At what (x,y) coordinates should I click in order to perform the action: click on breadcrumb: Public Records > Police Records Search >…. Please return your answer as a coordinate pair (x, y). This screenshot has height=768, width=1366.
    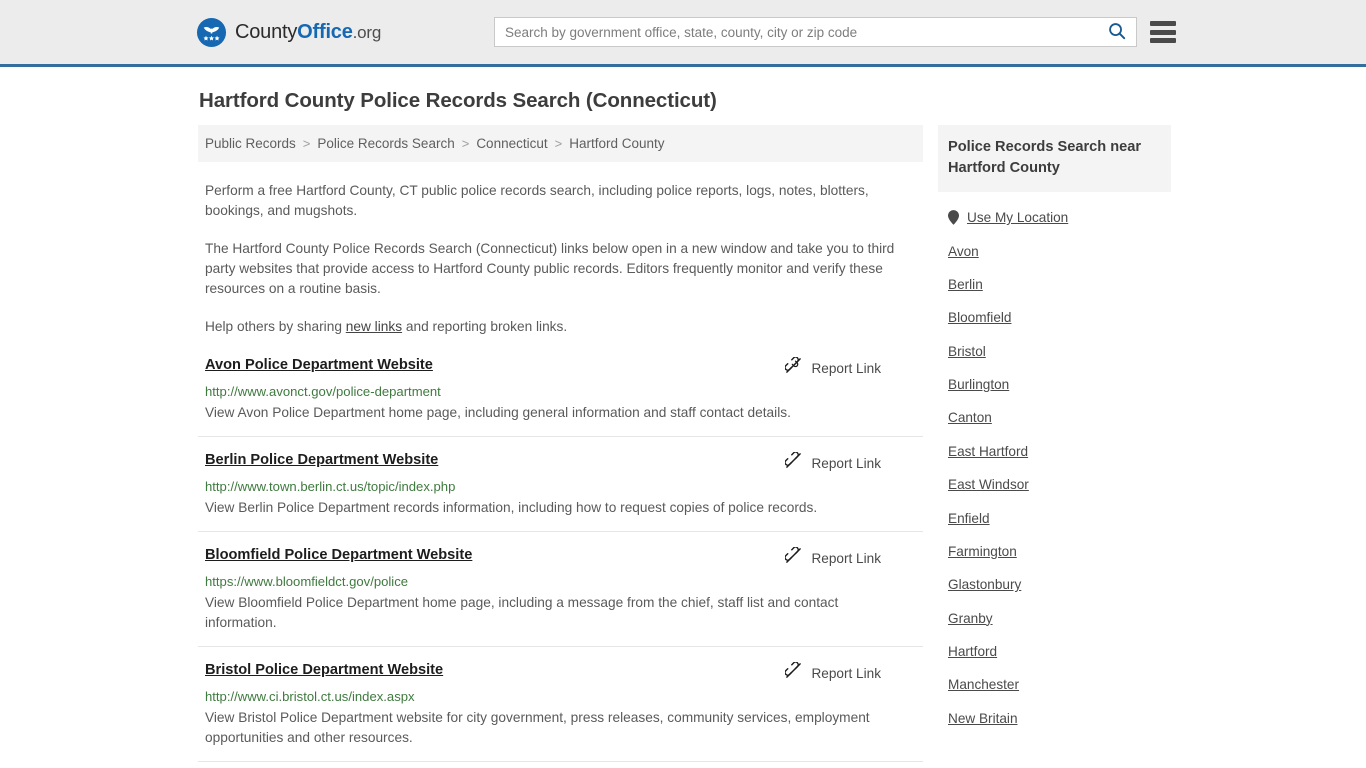
    Looking at the image, I should click on (560, 143).